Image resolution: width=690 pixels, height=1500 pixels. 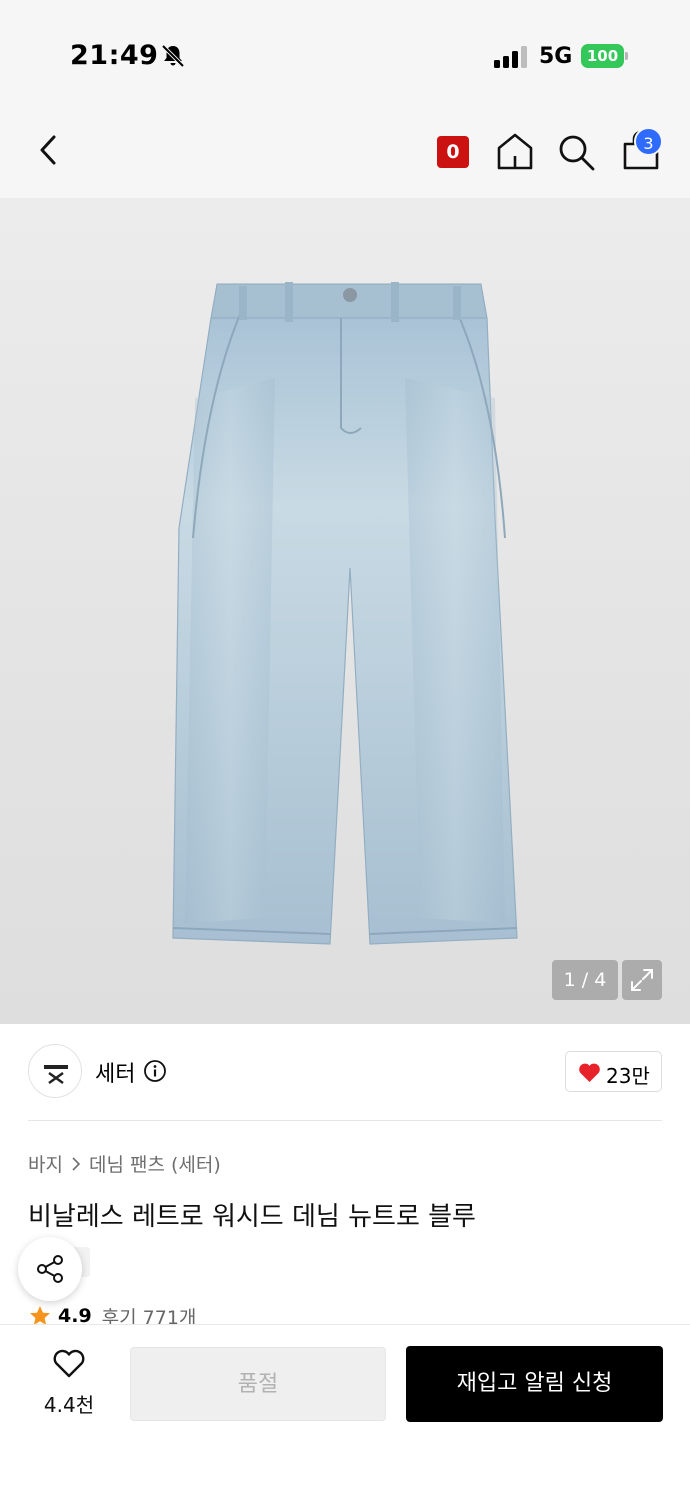 I want to click on breadcrumb-subcategory: 데님 팬츠 (세터), so click(x=155, y=1163).